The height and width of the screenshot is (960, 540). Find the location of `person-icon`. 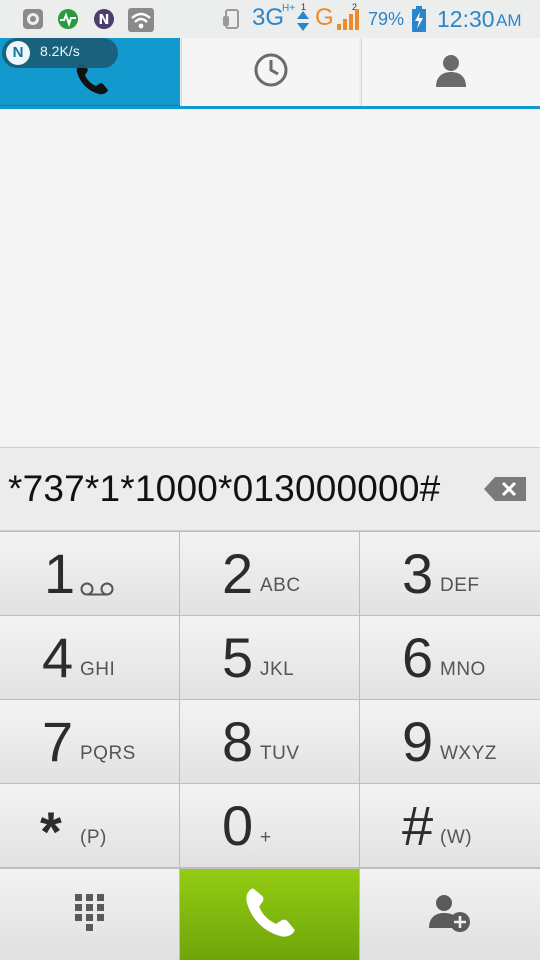

person-icon is located at coordinates (451, 72).